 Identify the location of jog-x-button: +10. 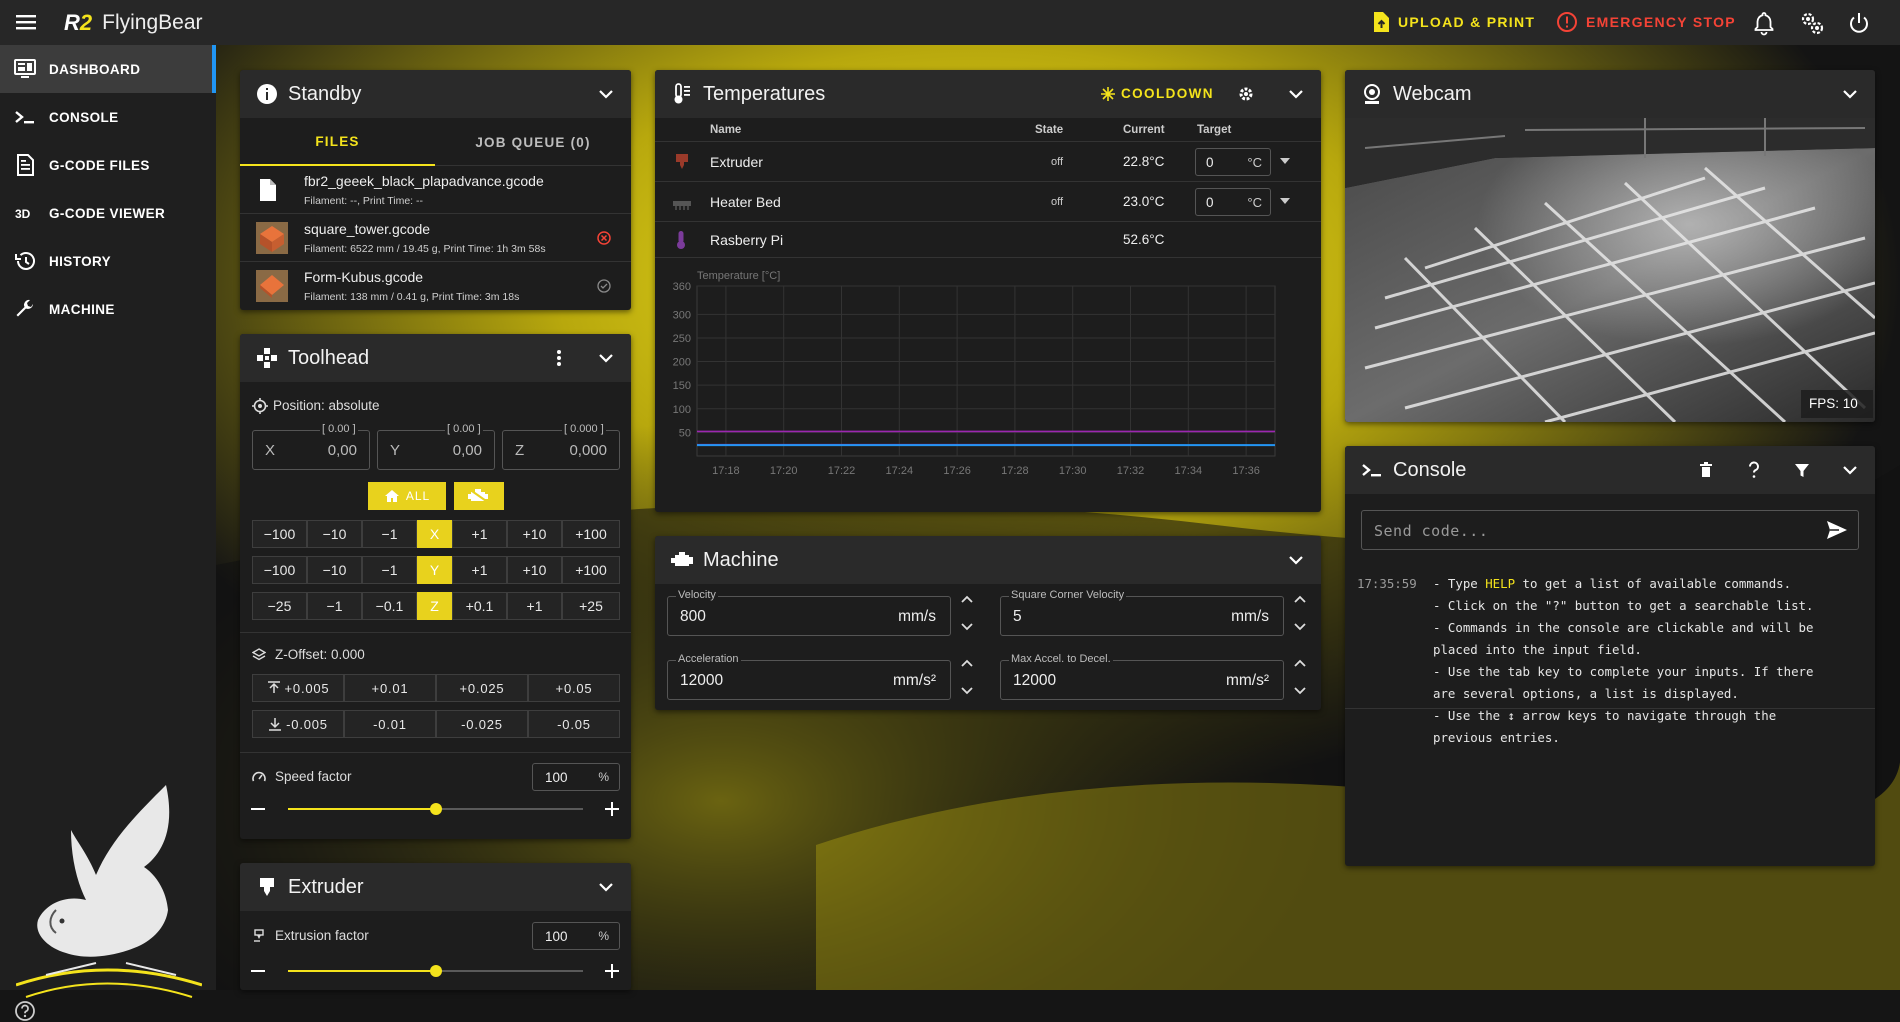
(534, 534).